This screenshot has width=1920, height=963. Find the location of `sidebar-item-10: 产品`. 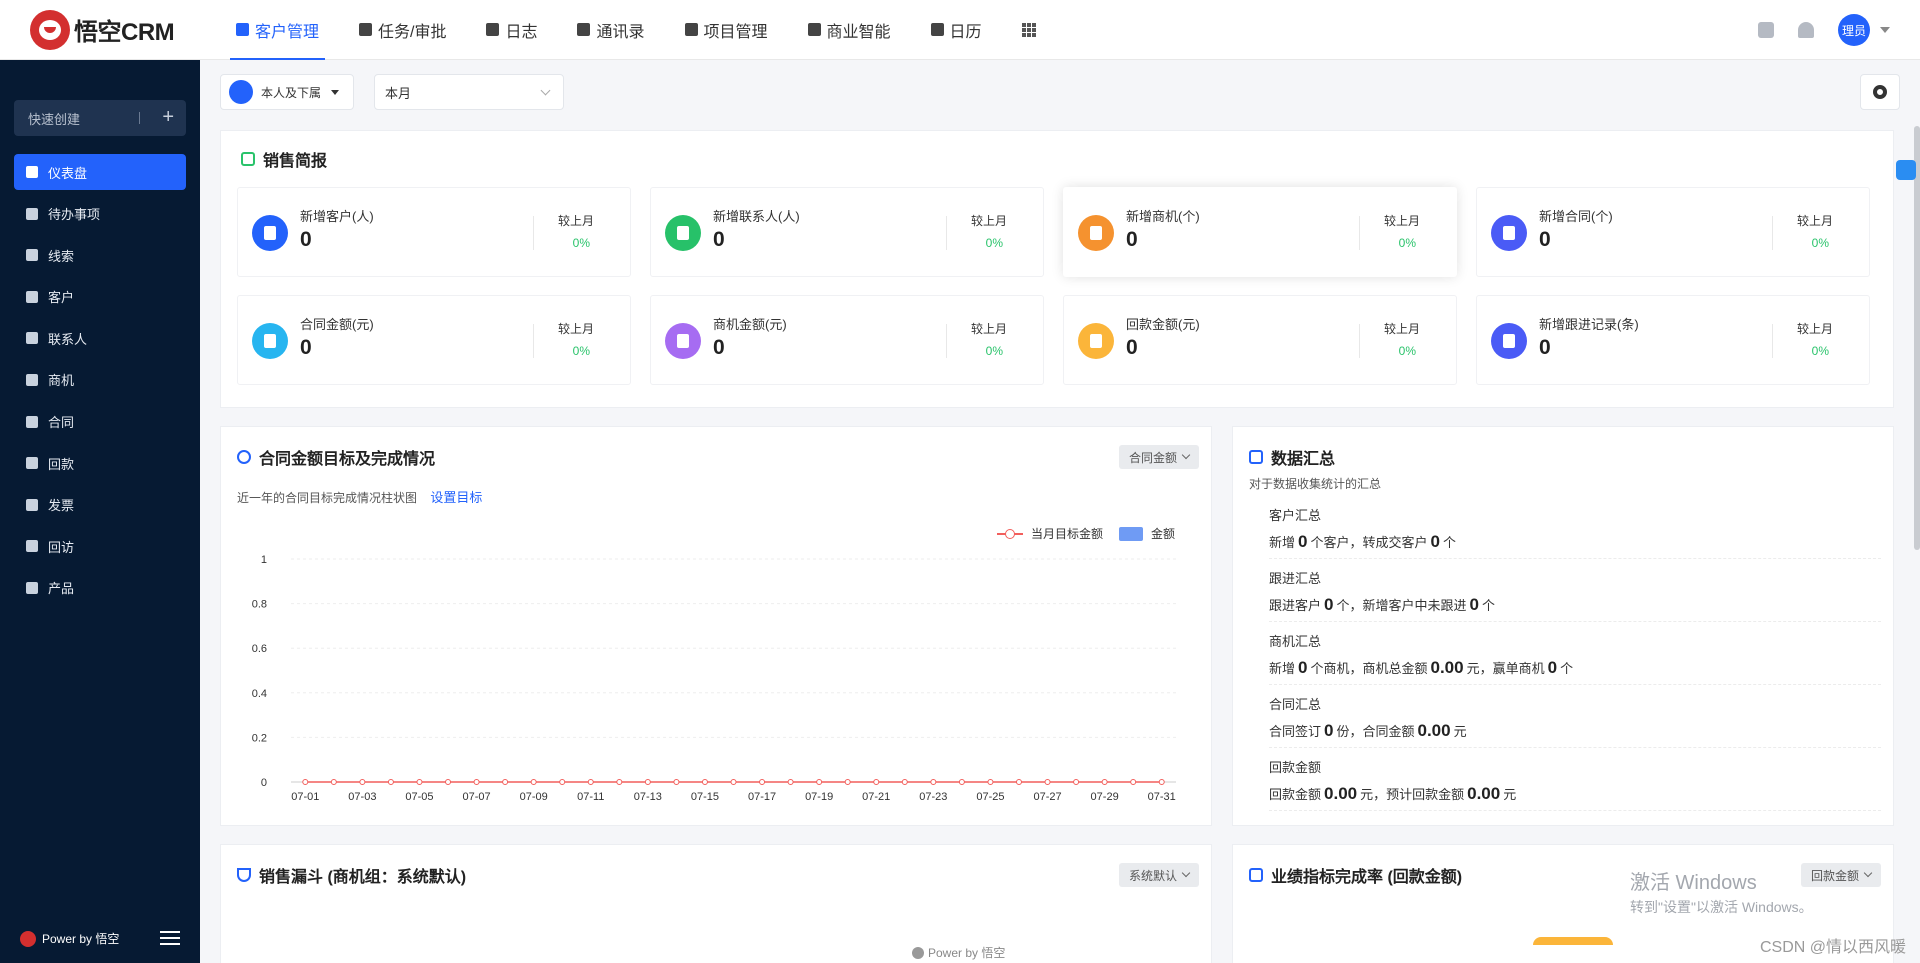

sidebar-item-10: 产品 is located at coordinates (100, 588).